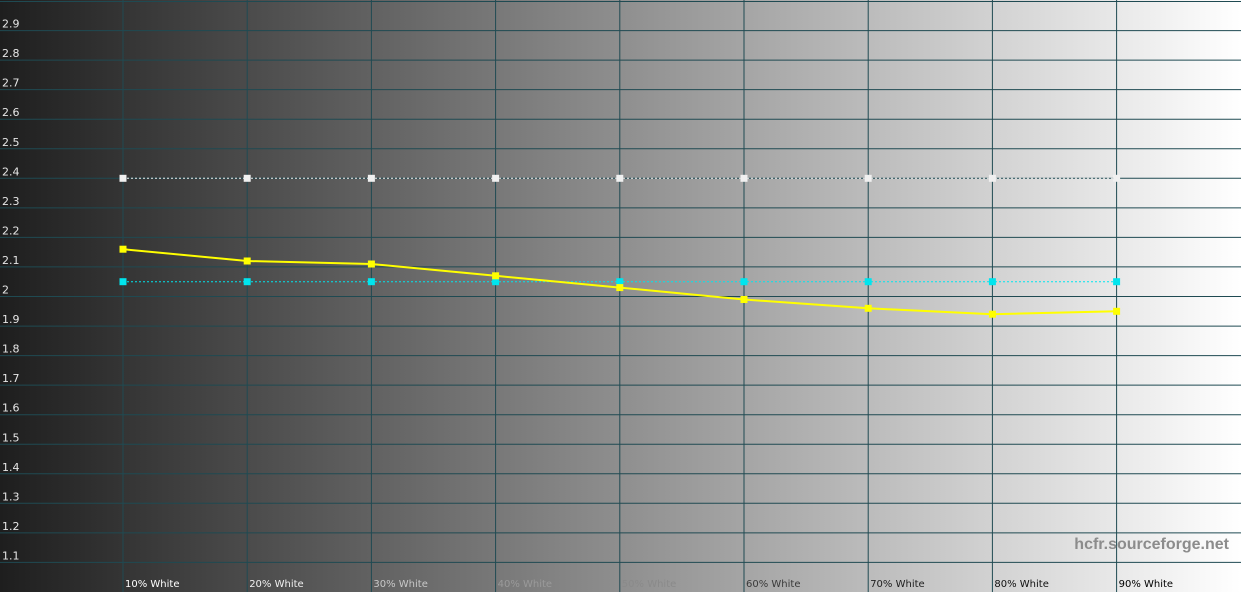 This screenshot has height=595, width=1241. I want to click on x-tick-label: 70% White, so click(897, 584).